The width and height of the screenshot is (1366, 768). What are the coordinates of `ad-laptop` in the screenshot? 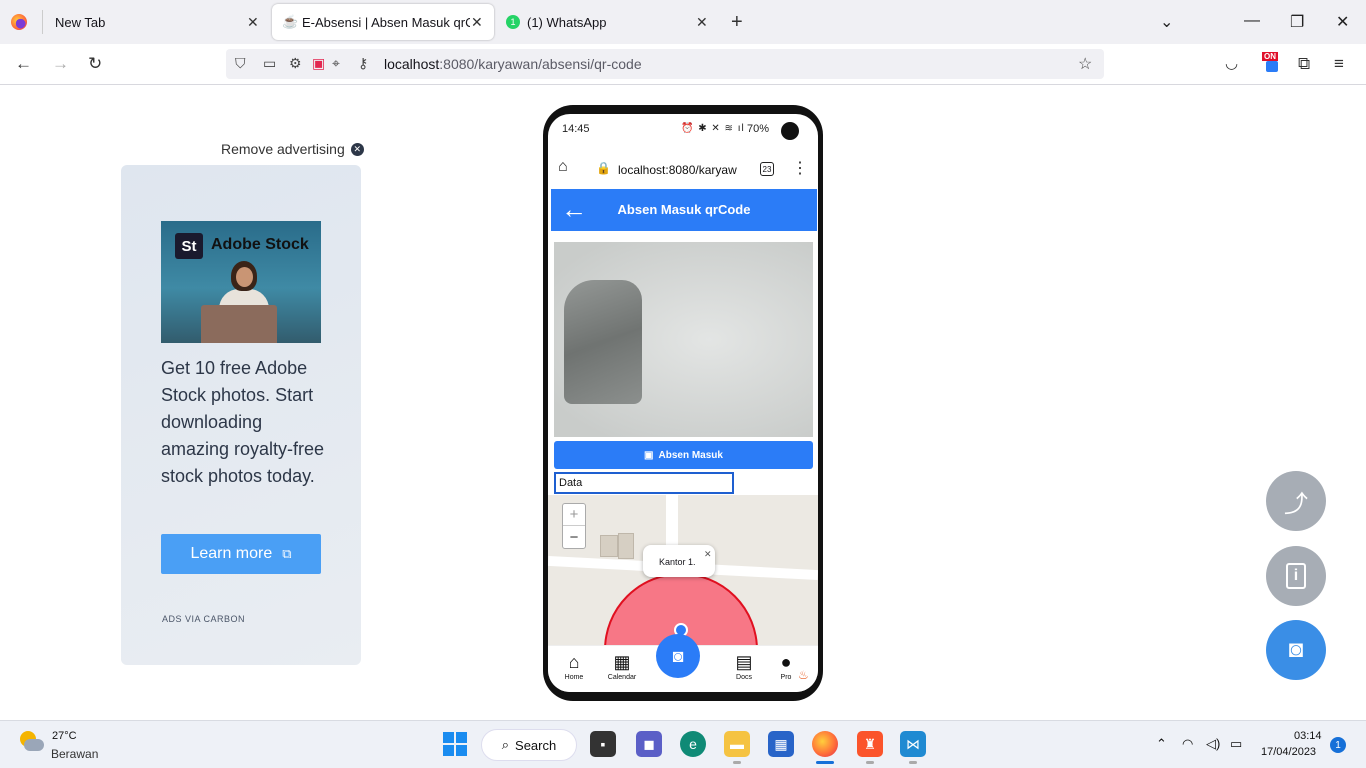 It's located at (239, 324).